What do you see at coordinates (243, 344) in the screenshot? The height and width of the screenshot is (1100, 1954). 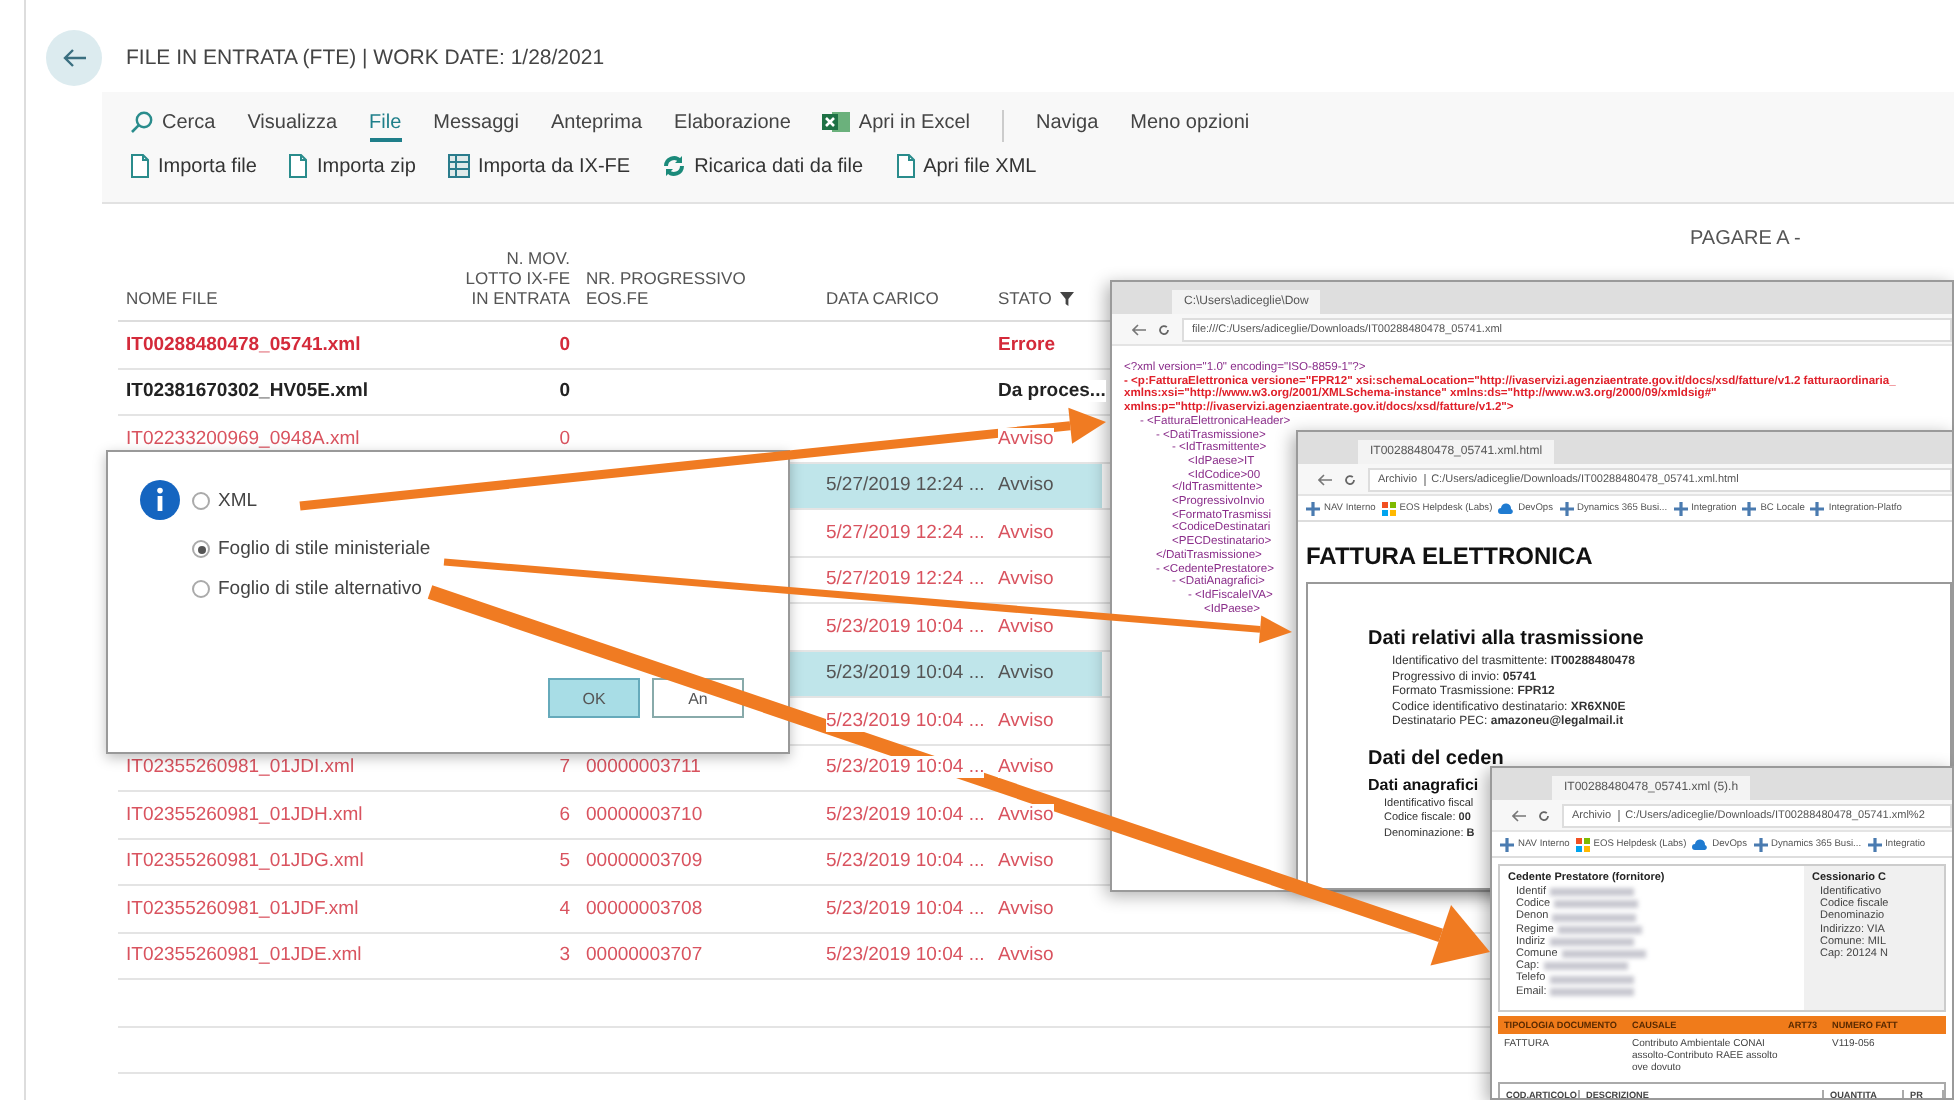 I see `file-name-cell: IT00288480478_05741.xml` at bounding box center [243, 344].